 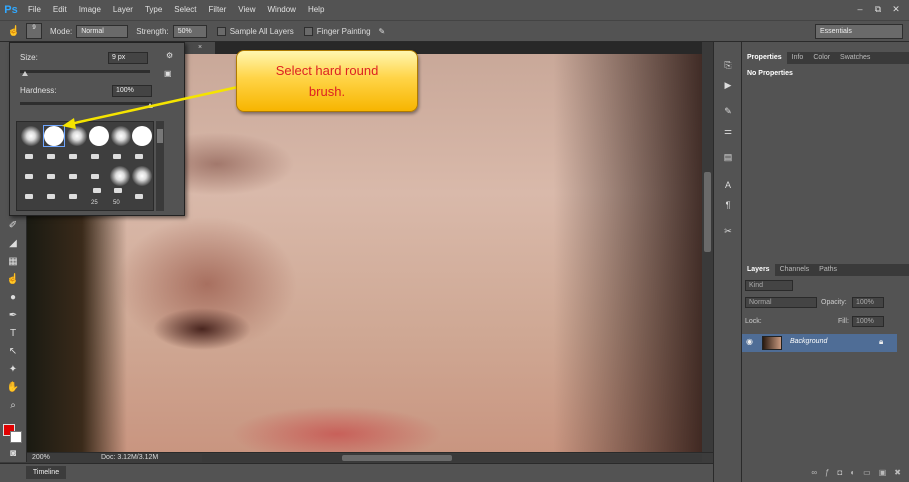 What do you see at coordinates (150, 105) in the screenshot?
I see `hardness-slider-knob` at bounding box center [150, 105].